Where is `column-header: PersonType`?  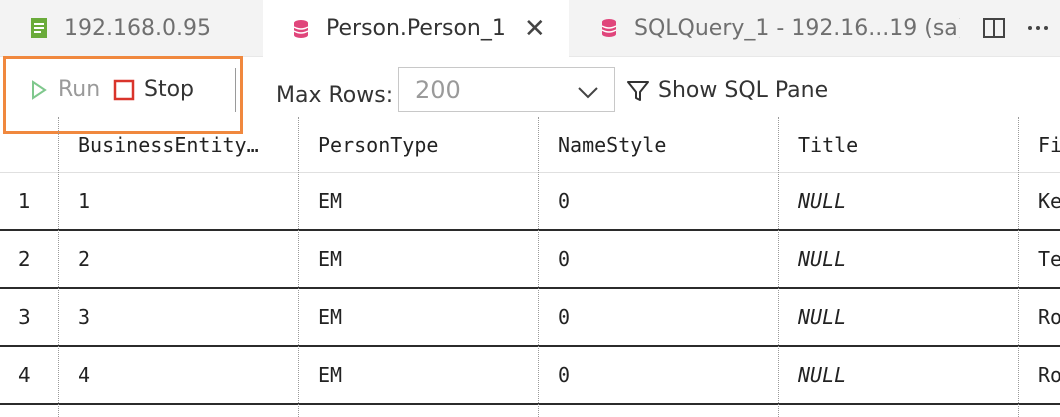
column-header: PersonType is located at coordinates (423, 144).